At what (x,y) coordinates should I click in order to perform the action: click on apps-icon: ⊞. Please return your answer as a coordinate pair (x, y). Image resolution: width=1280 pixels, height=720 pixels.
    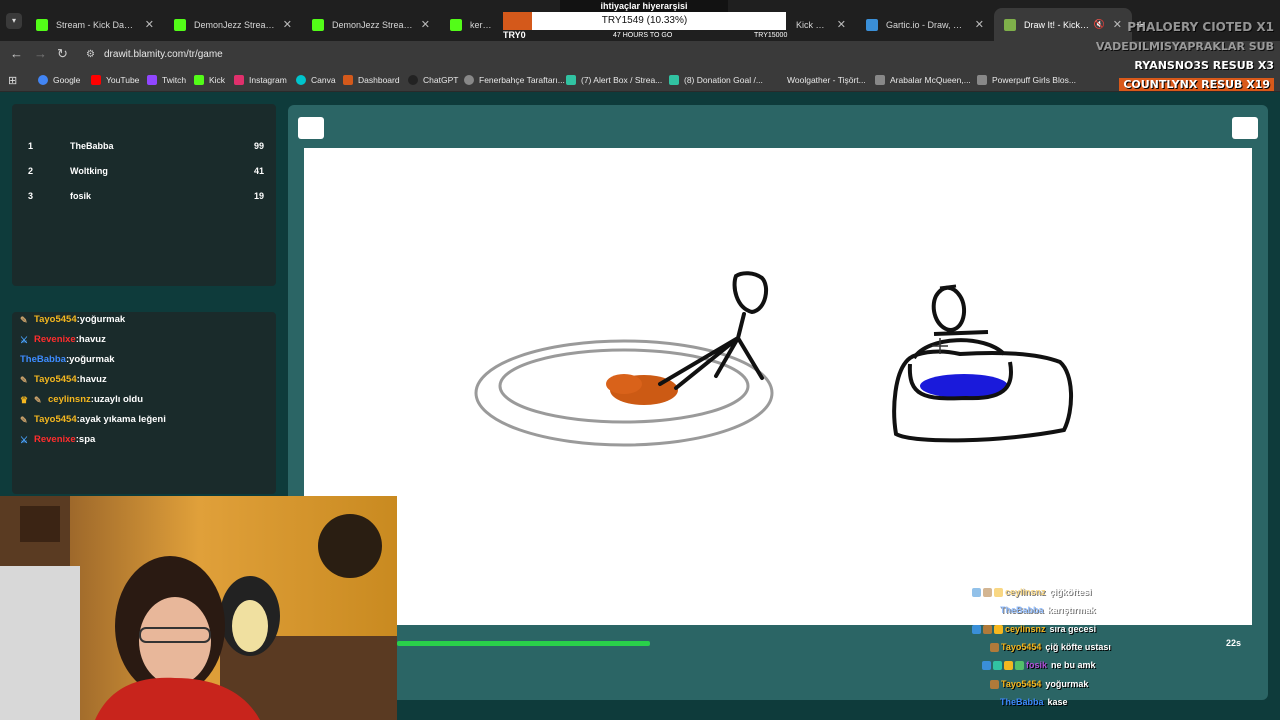
    Looking at the image, I should click on (12, 80).